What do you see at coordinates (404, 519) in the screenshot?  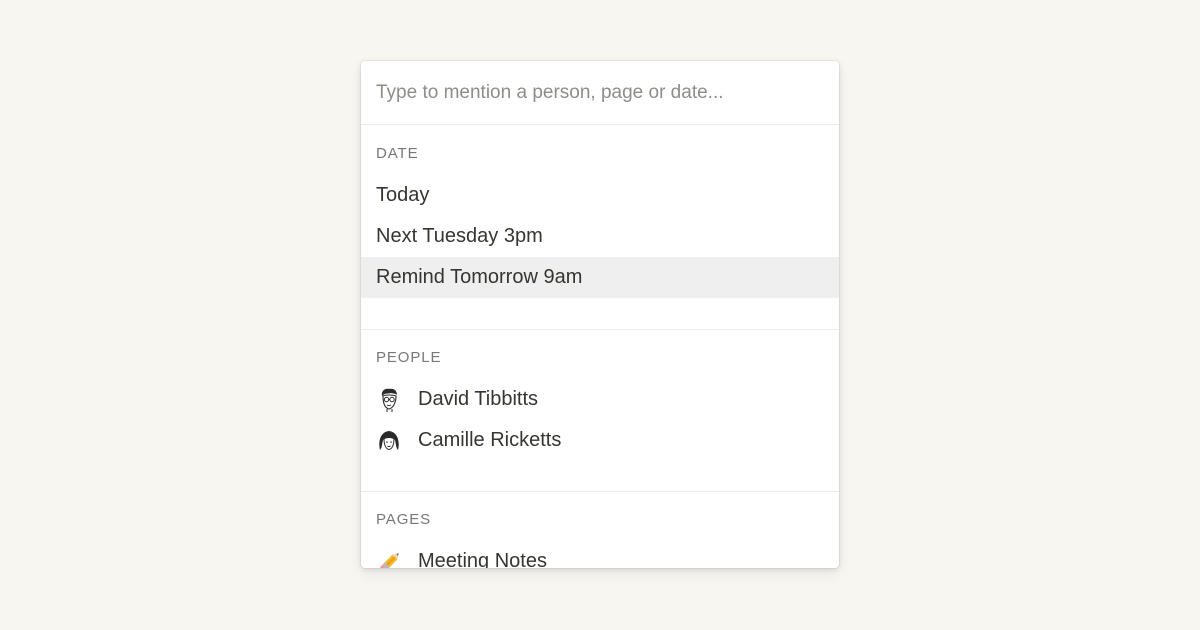 I see `pages-section-header: PAGES` at bounding box center [404, 519].